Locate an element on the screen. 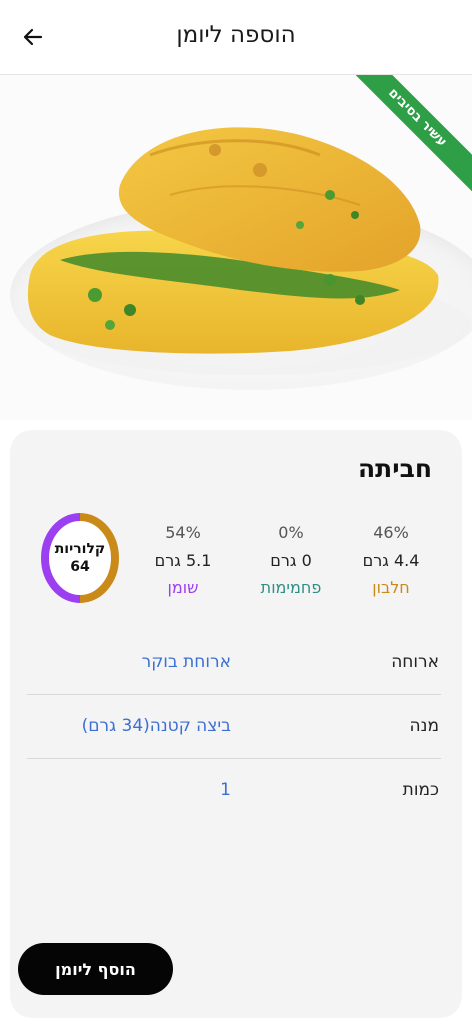  carbs-label: פחמימות is located at coordinates (291, 587).